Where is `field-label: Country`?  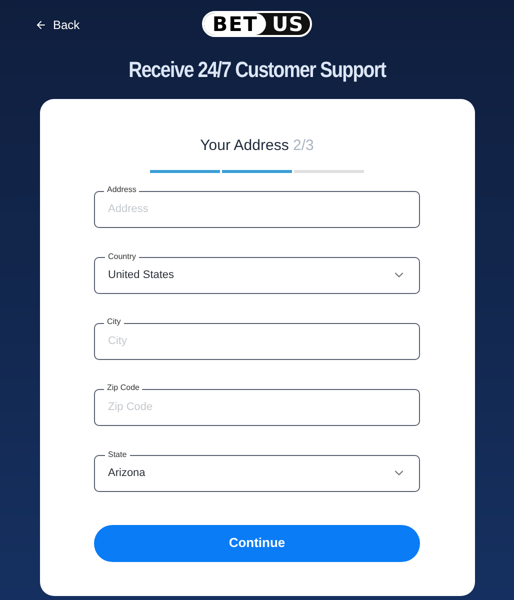 field-label: Country is located at coordinates (122, 256).